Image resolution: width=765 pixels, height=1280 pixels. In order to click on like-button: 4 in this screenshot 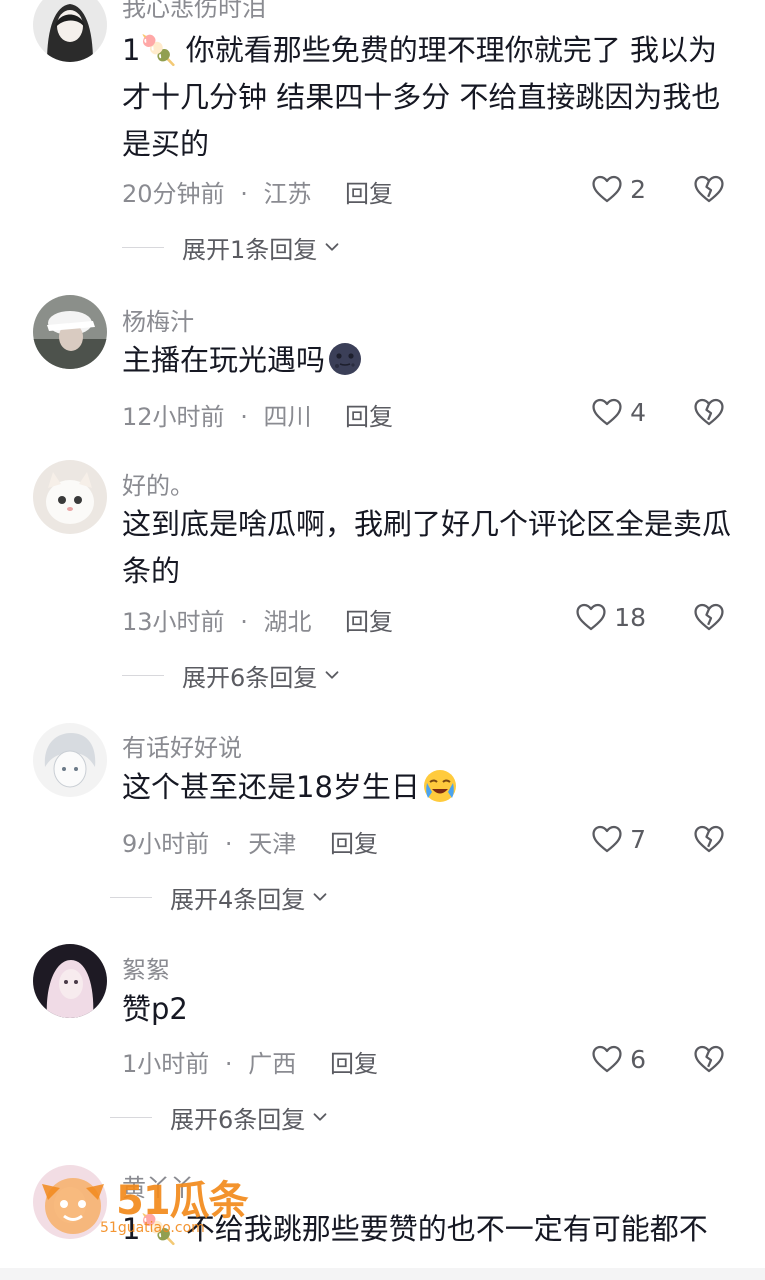, I will do `click(591, 412)`.